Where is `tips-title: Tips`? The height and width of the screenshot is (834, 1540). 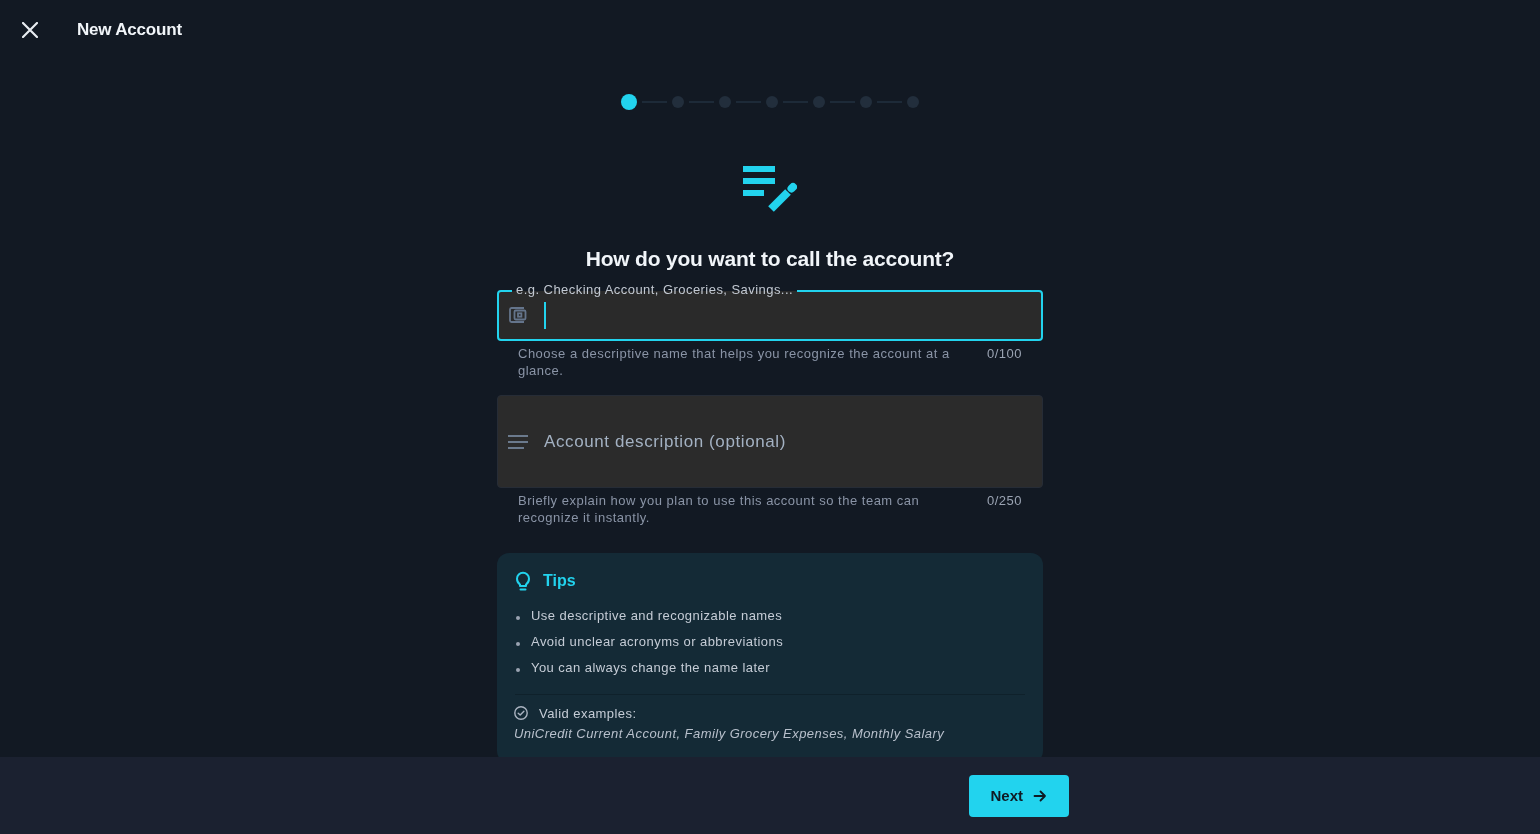 tips-title: Tips is located at coordinates (559, 581).